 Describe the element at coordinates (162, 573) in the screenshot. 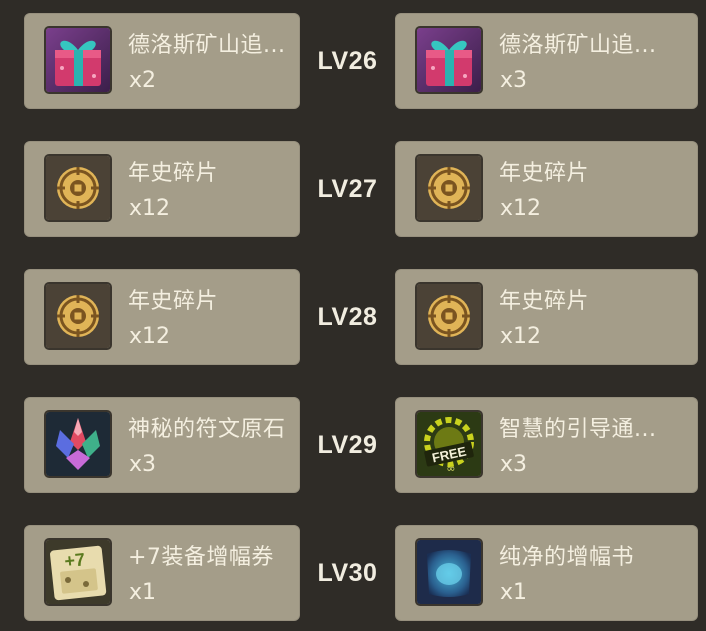

I see `reward-card-left: +7 +7装备增幅券 x1` at that location.